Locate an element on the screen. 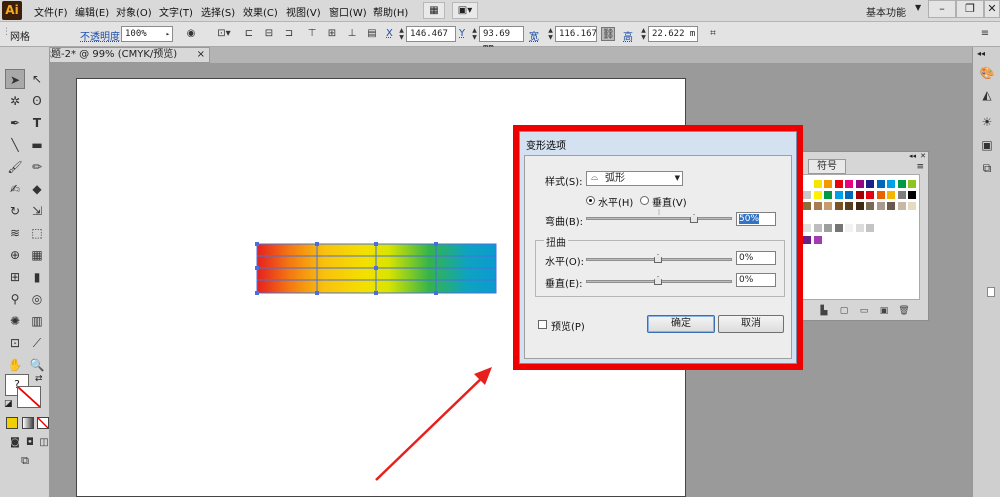  pencil-tool-icon: ✏ is located at coordinates (37, 167).